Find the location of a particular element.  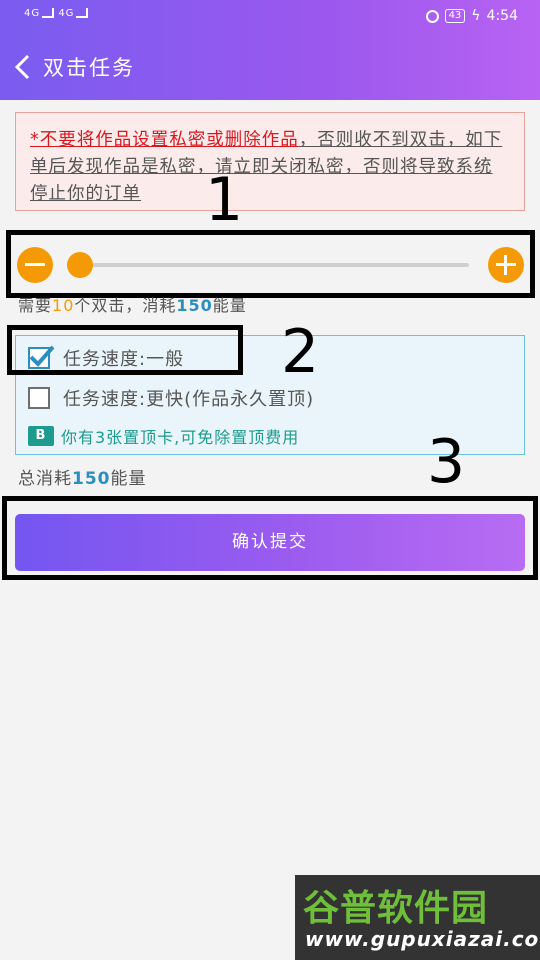

watermark-url: www.gupuxiazai.com is located at coordinates (422, 939).